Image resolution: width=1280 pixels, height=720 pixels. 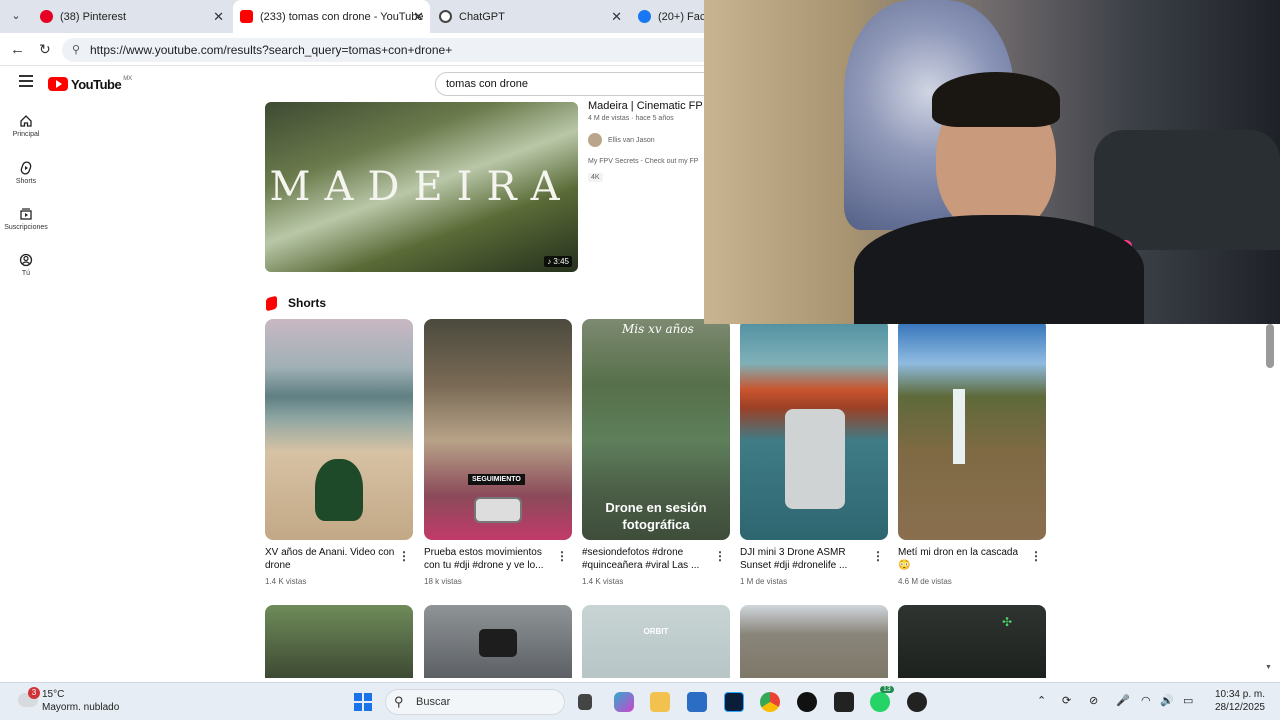 What do you see at coordinates (595, 177) in the screenshot?
I see `quality-badge: 4K` at bounding box center [595, 177].